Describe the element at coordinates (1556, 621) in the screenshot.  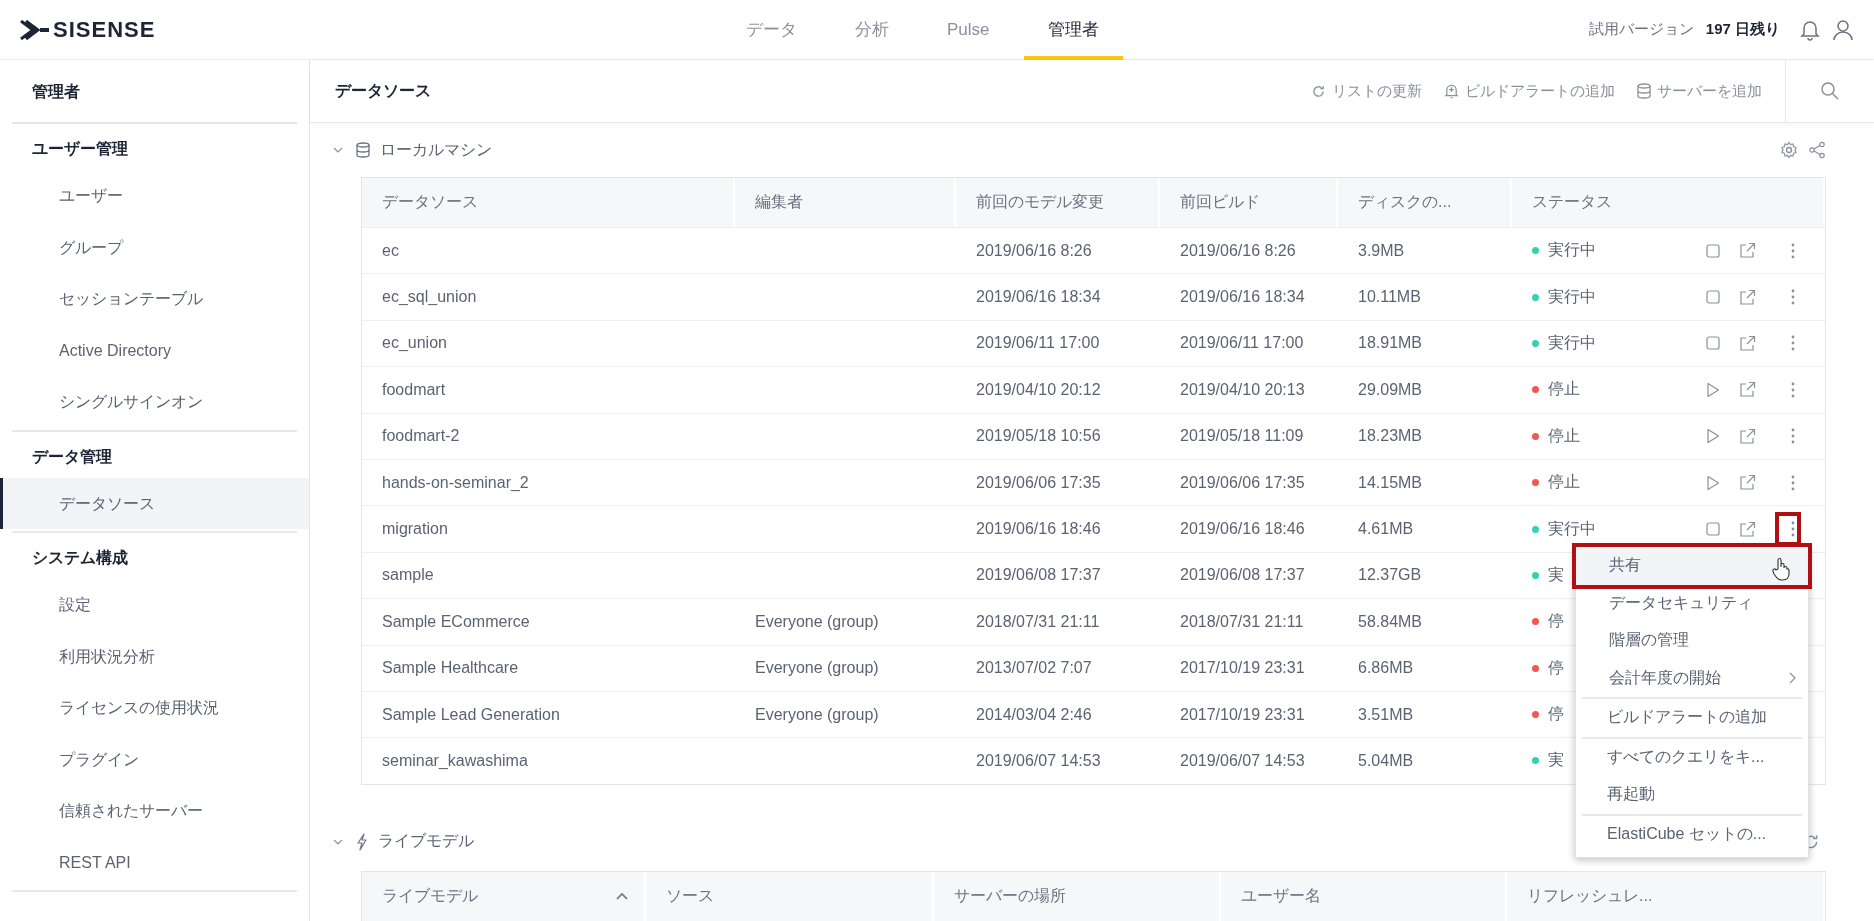
I see `status-text: 停` at that location.